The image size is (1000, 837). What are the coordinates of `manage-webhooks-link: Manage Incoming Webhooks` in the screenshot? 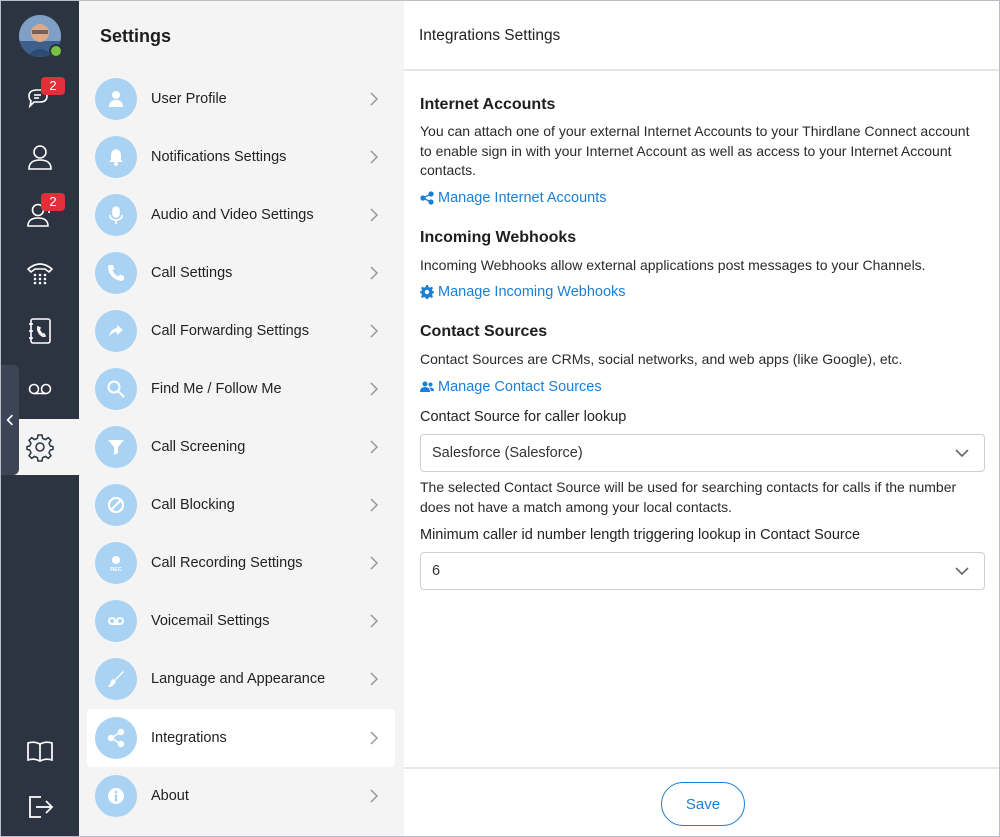 It's located at (523, 292).